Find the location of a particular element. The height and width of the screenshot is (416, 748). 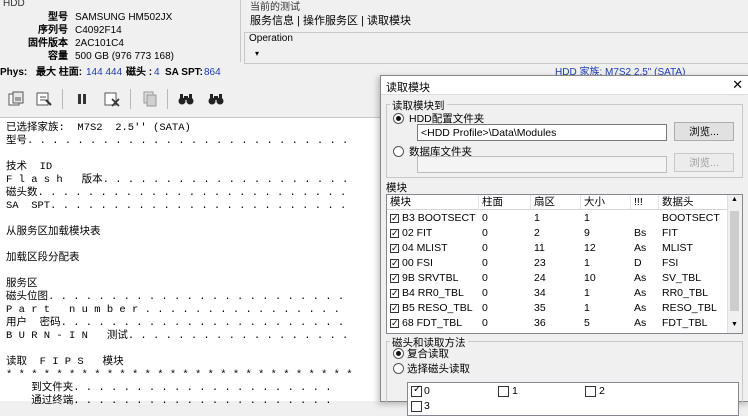

database-path-field is located at coordinates (542, 164).